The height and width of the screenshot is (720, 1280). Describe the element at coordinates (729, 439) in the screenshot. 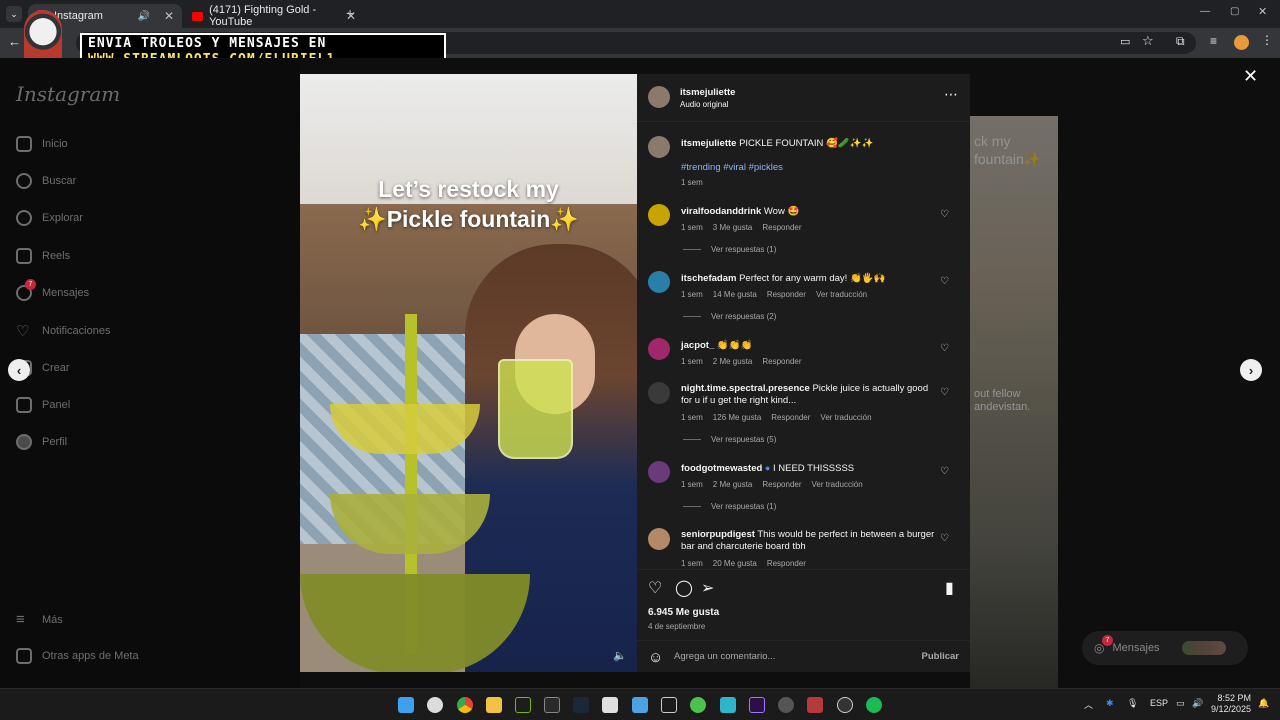

I see `view-replies-button: Ver respuestas (5)` at that location.